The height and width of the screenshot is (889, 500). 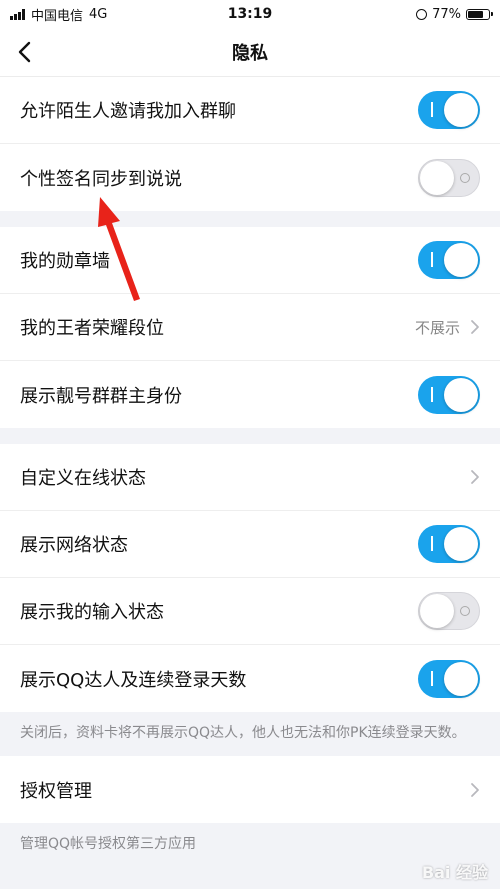 I want to click on settings-row: 我的勋章墙, so click(x=250, y=260).